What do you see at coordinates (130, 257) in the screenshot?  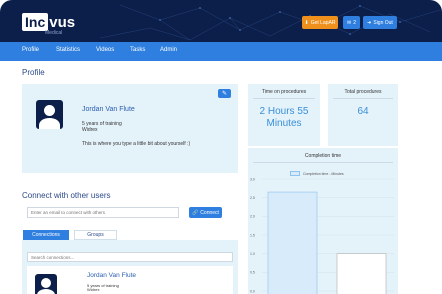 I see `search-connections-input` at bounding box center [130, 257].